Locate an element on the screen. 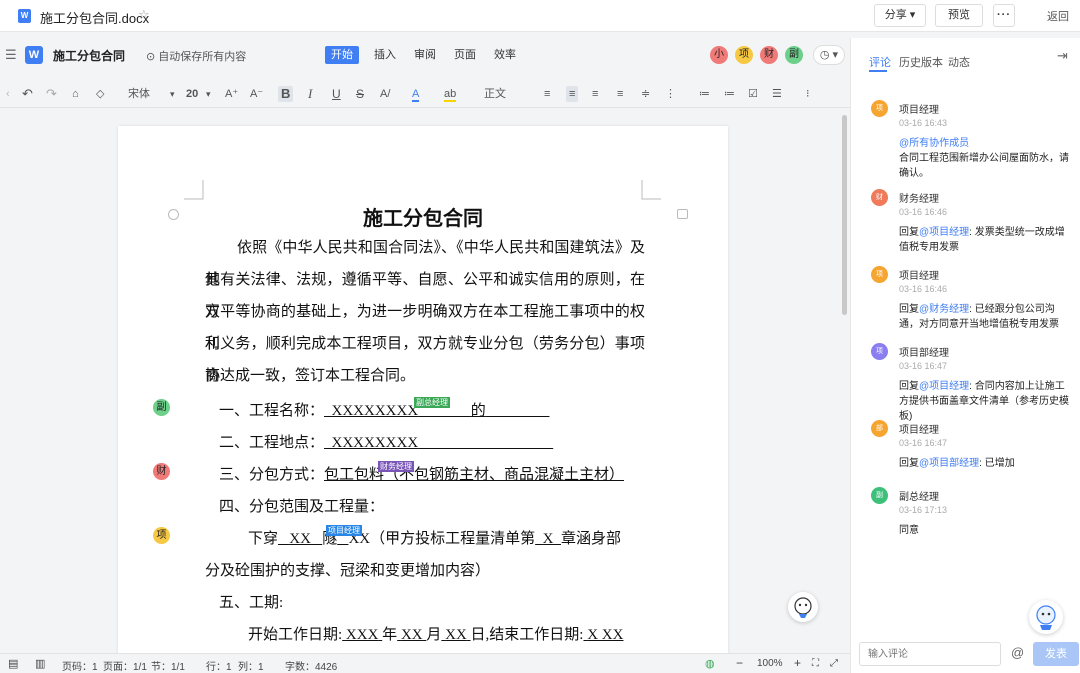 The width and height of the screenshot is (1080, 673). mention-button: @ is located at coordinates (1017, 652).